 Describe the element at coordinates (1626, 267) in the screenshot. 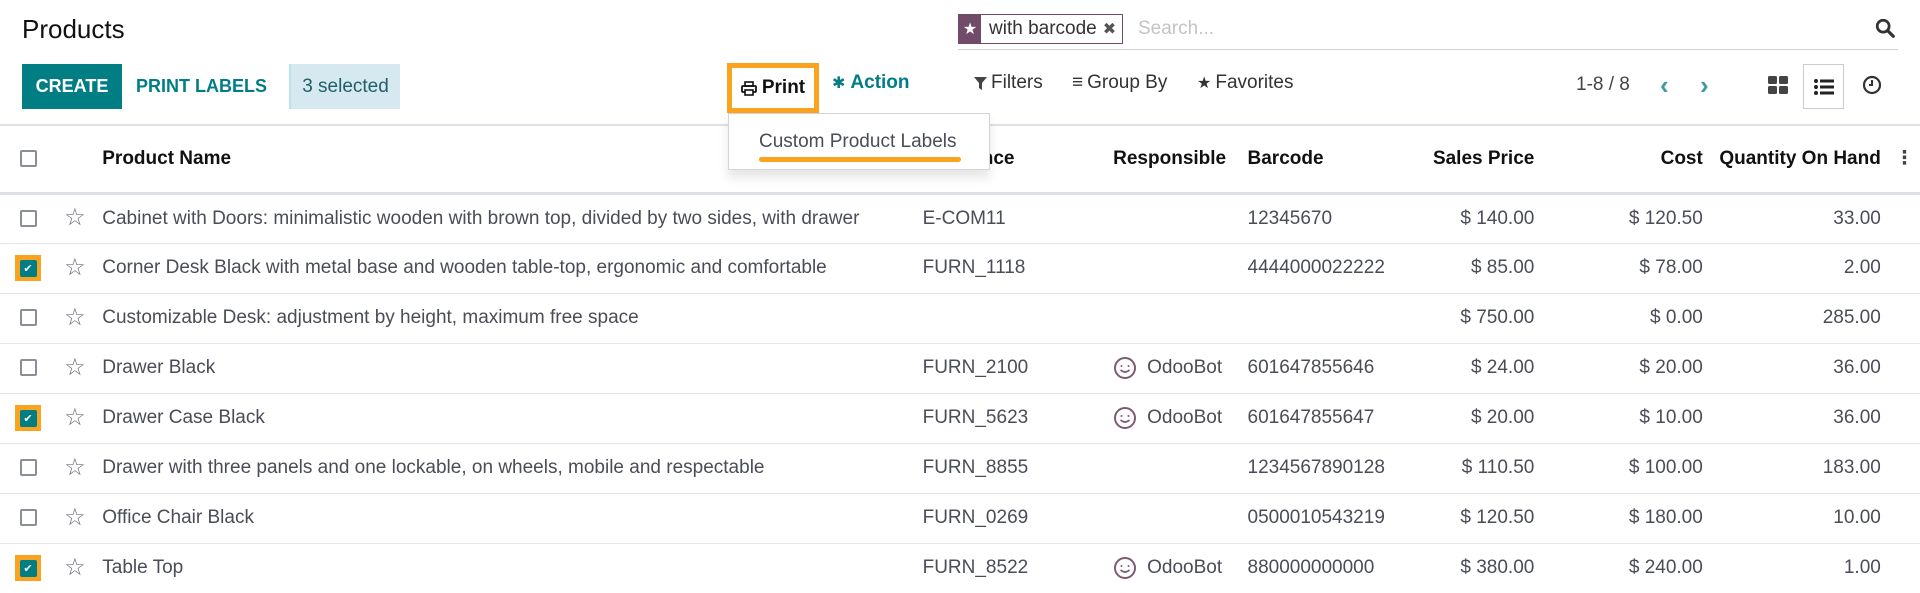

I see `cell-cost: $ 78.00` at that location.